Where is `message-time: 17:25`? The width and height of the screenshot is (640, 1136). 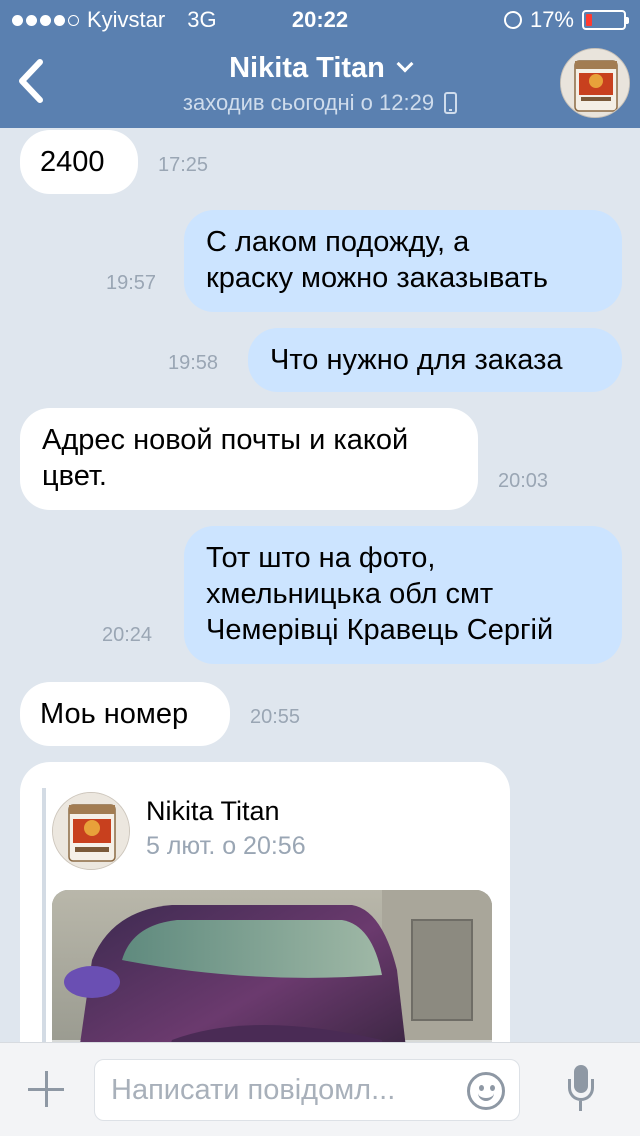
message-time: 17:25 is located at coordinates (183, 165).